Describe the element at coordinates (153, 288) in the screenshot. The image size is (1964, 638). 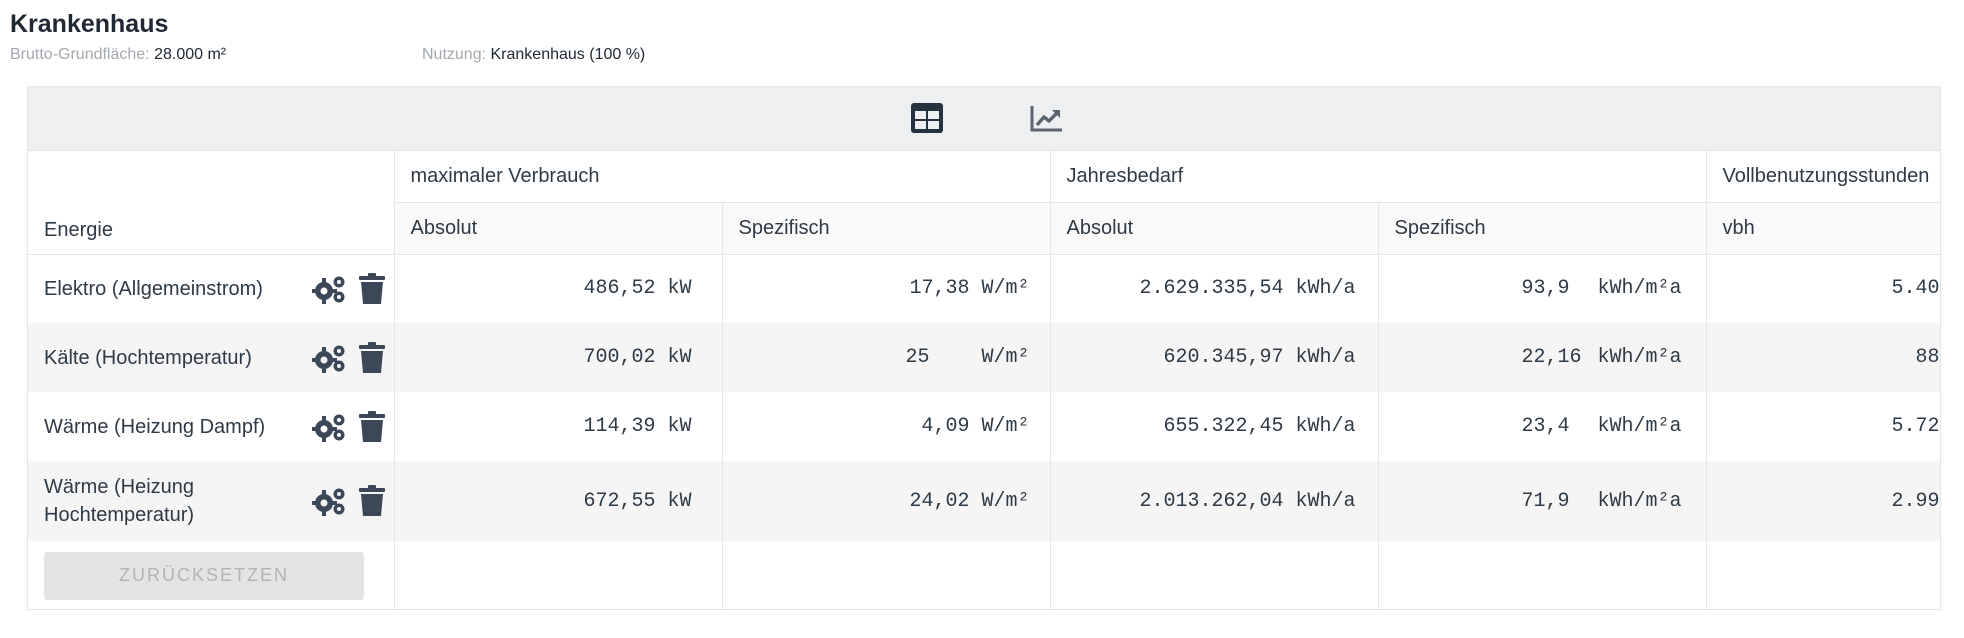
I see `energy-name: Elektro (Allgemeinstrom)` at that location.